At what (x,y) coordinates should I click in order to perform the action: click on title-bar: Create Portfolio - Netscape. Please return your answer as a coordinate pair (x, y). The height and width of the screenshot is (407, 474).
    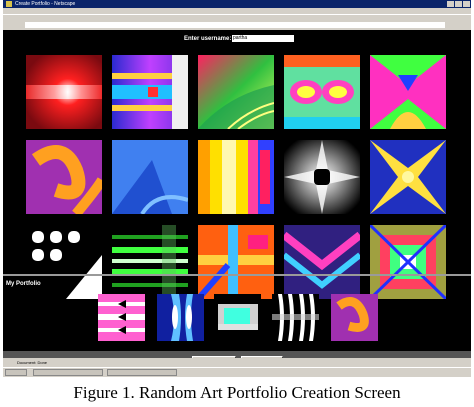
    Looking at the image, I should click on (237, 4).